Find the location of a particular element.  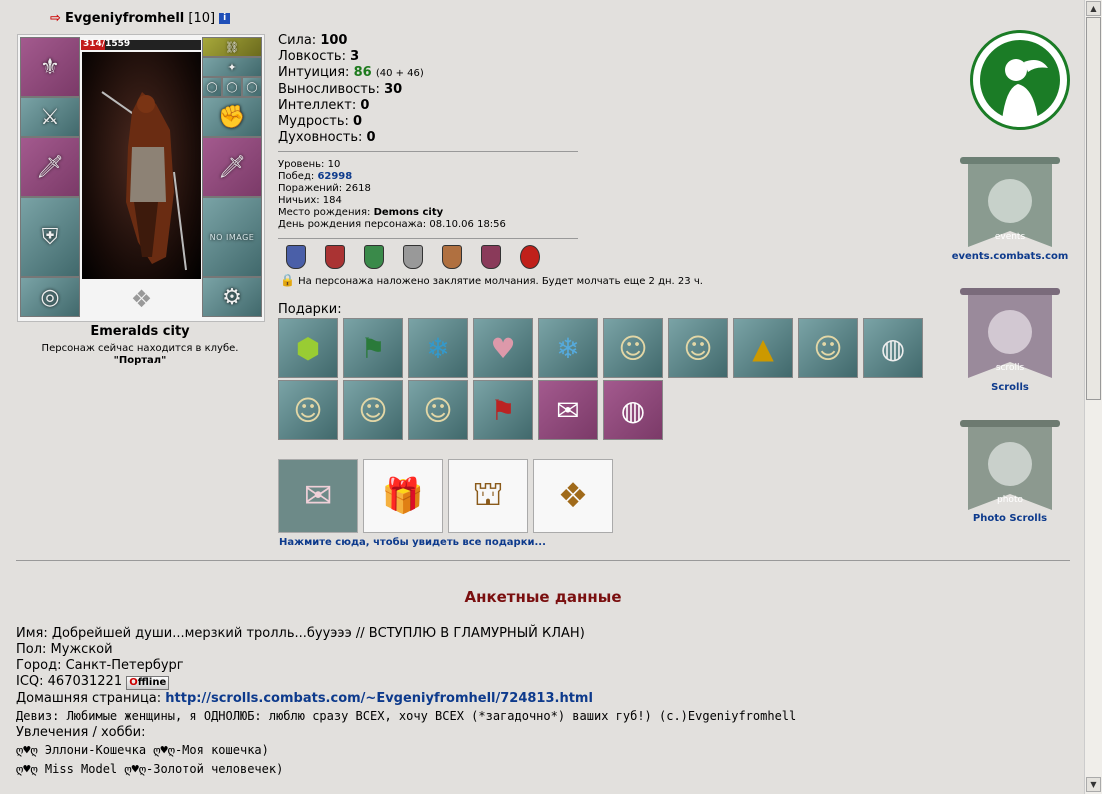

scroll-down-icon: ▼ is located at coordinates (1093, 784).